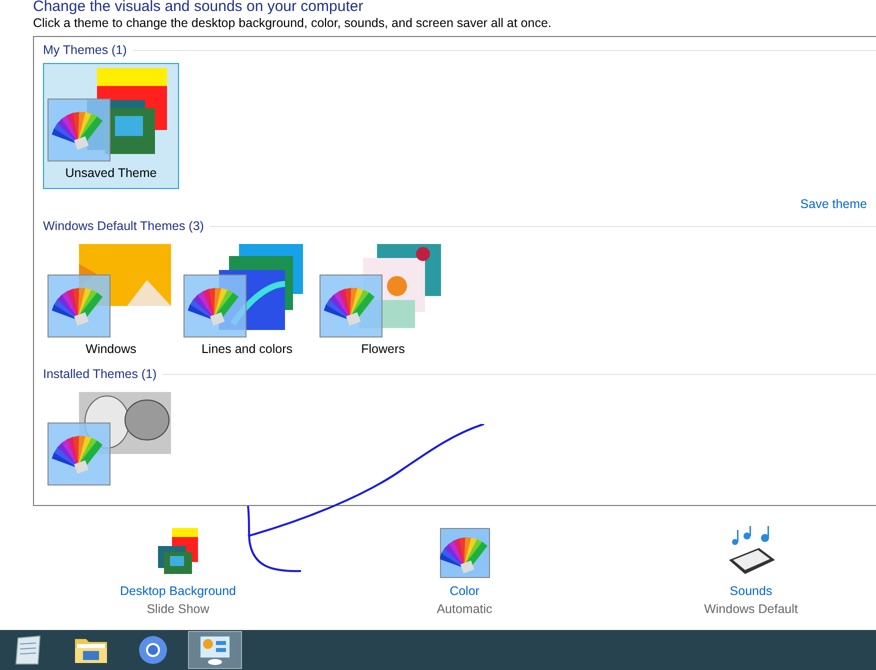 The height and width of the screenshot is (670, 876). I want to click on color-palette-icon, so click(465, 553).